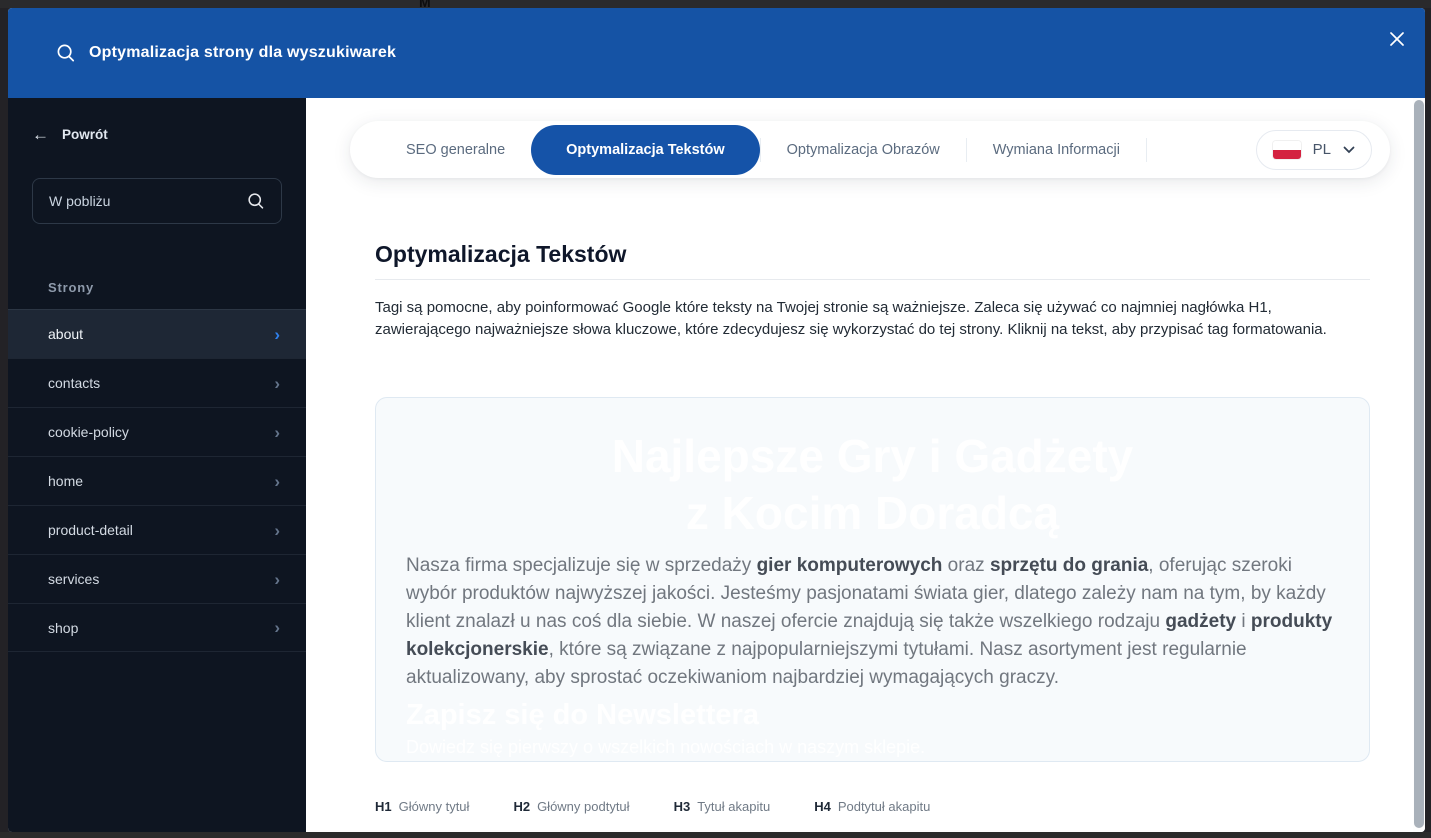 This screenshot has height=838, width=1431. Describe the element at coordinates (169, 134) in the screenshot. I see `back-button: ← Powrót` at that location.